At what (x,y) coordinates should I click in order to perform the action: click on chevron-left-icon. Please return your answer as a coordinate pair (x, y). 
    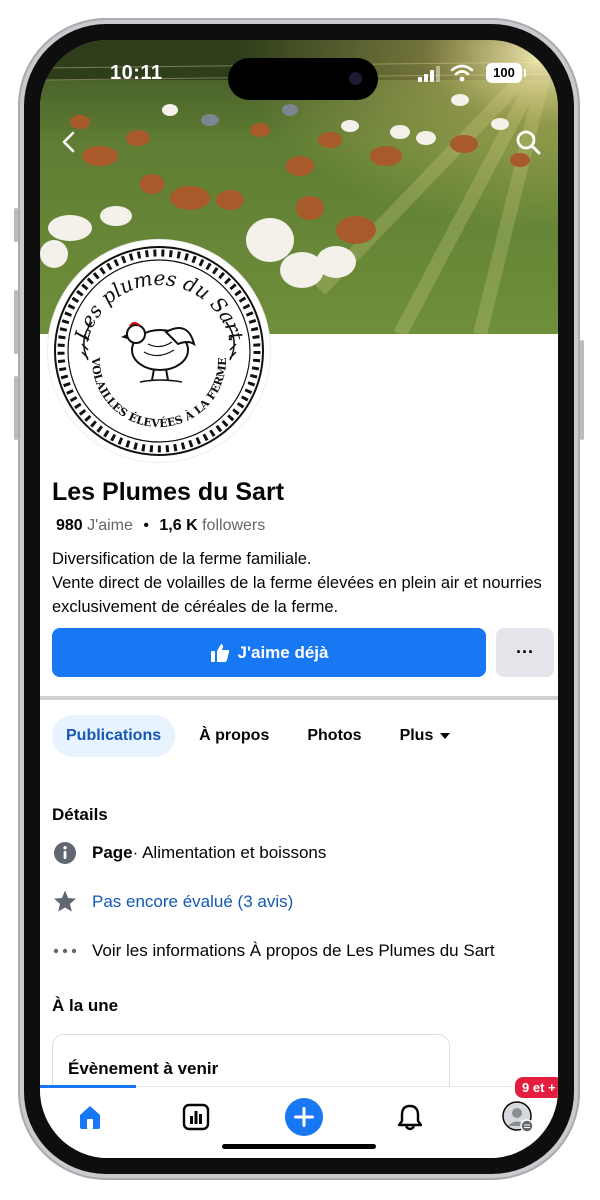
    Looking at the image, I should click on (68, 142).